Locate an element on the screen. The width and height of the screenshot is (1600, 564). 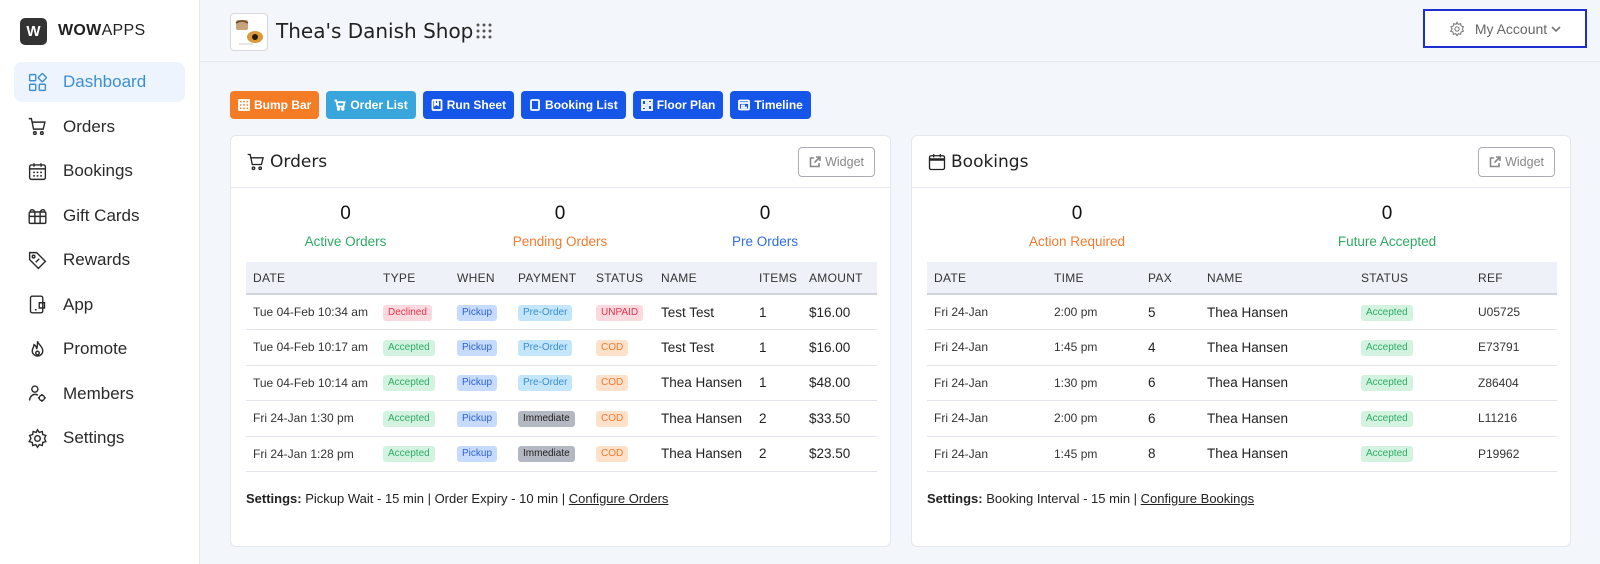
when-badge: Pickup is located at coordinates (477, 347).